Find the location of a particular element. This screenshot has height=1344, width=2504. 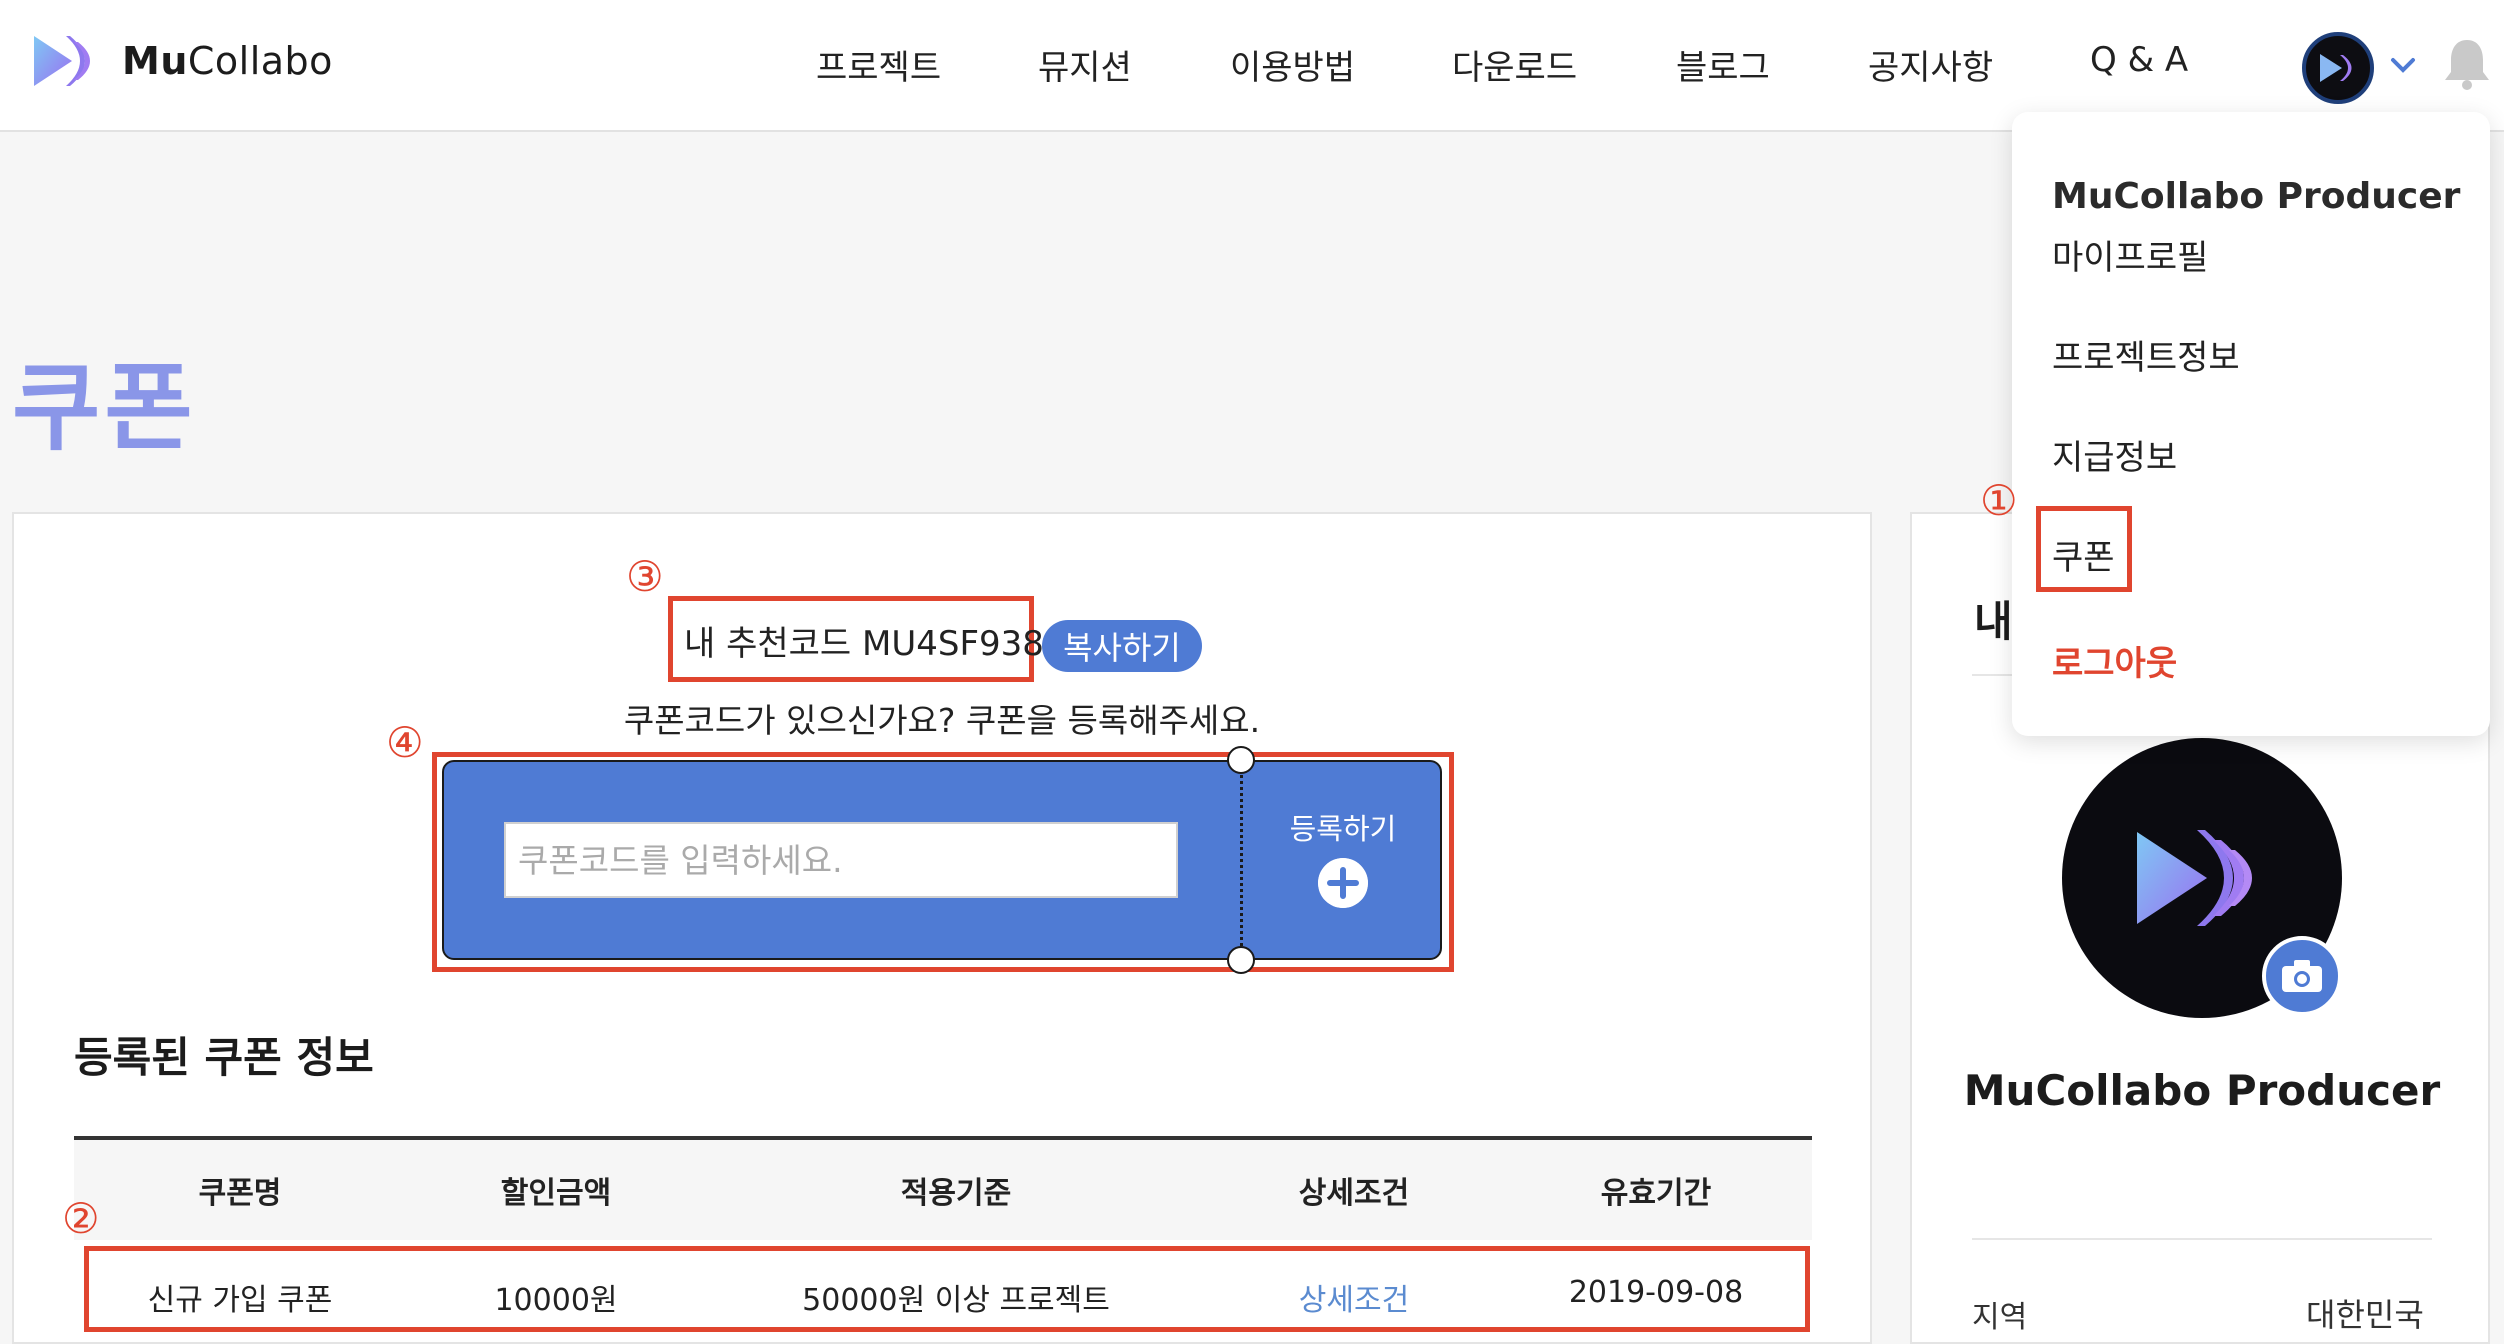

menu-logout: 로그아웃 is located at coordinates (2114, 660).